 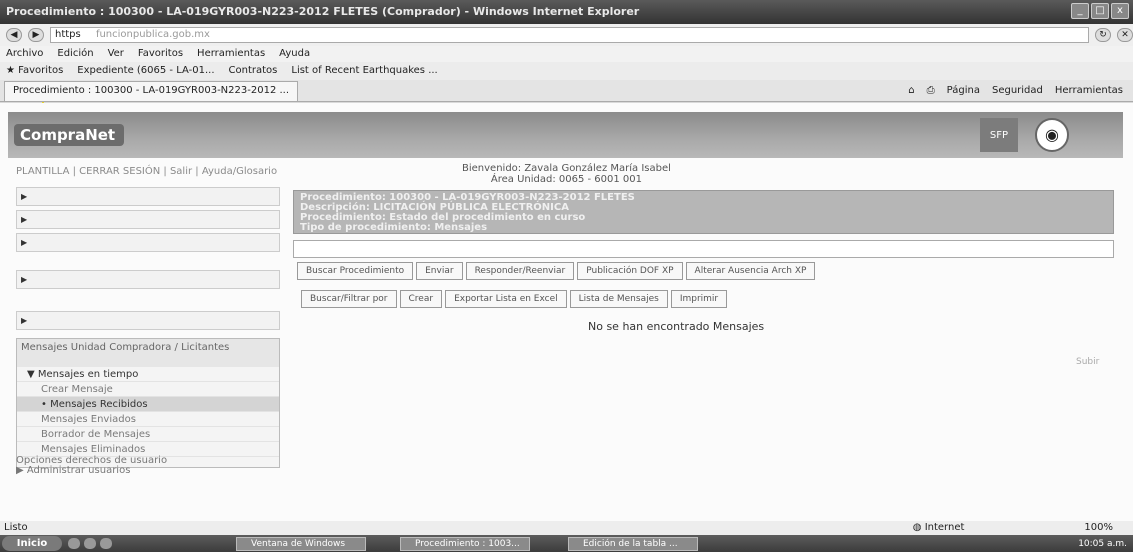 I want to click on refresh-icon: ↻, so click(x=1103, y=35).